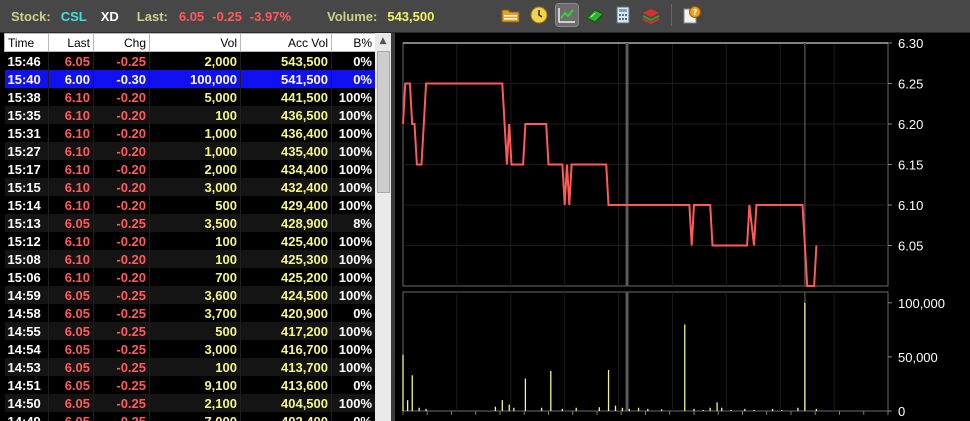  Describe the element at coordinates (189, 223) in the screenshot. I see `table-row: 15:13 6.05 -0.25 3,500 428,900 8%` at that location.